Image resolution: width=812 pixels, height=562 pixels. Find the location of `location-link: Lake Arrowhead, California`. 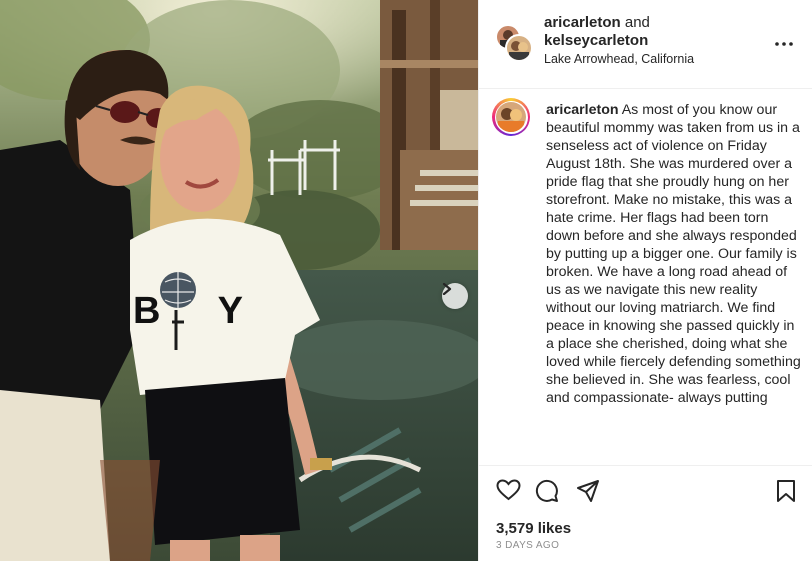

location-link: Lake Arrowhead, California is located at coordinates (619, 59).